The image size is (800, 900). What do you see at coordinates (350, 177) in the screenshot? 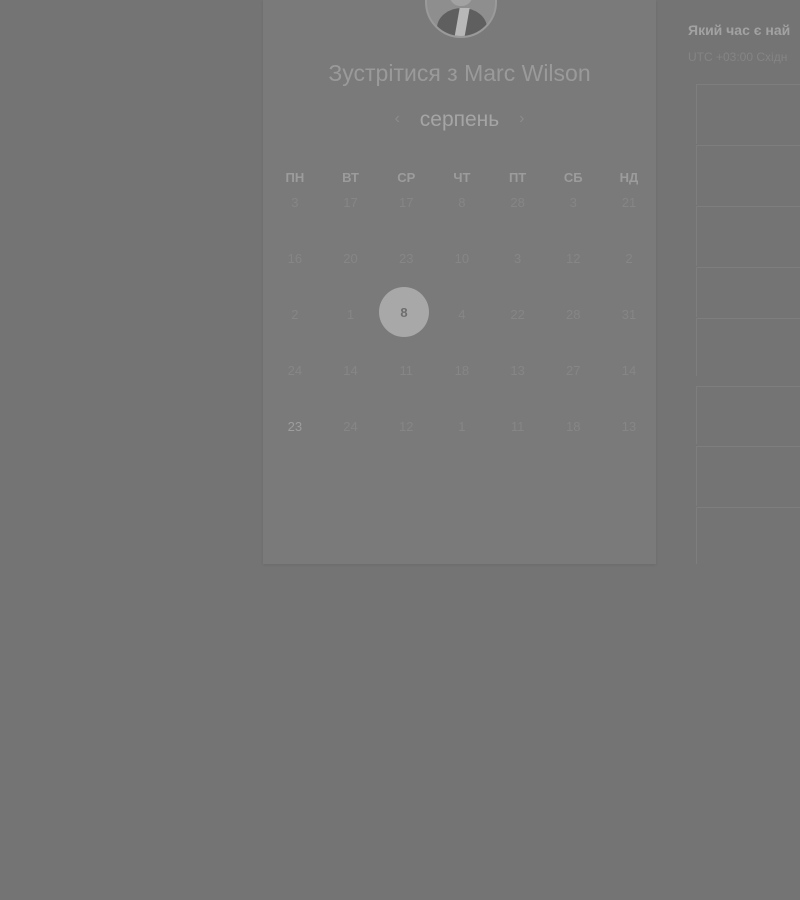
I see `weekday-label: ВТ` at bounding box center [350, 177].